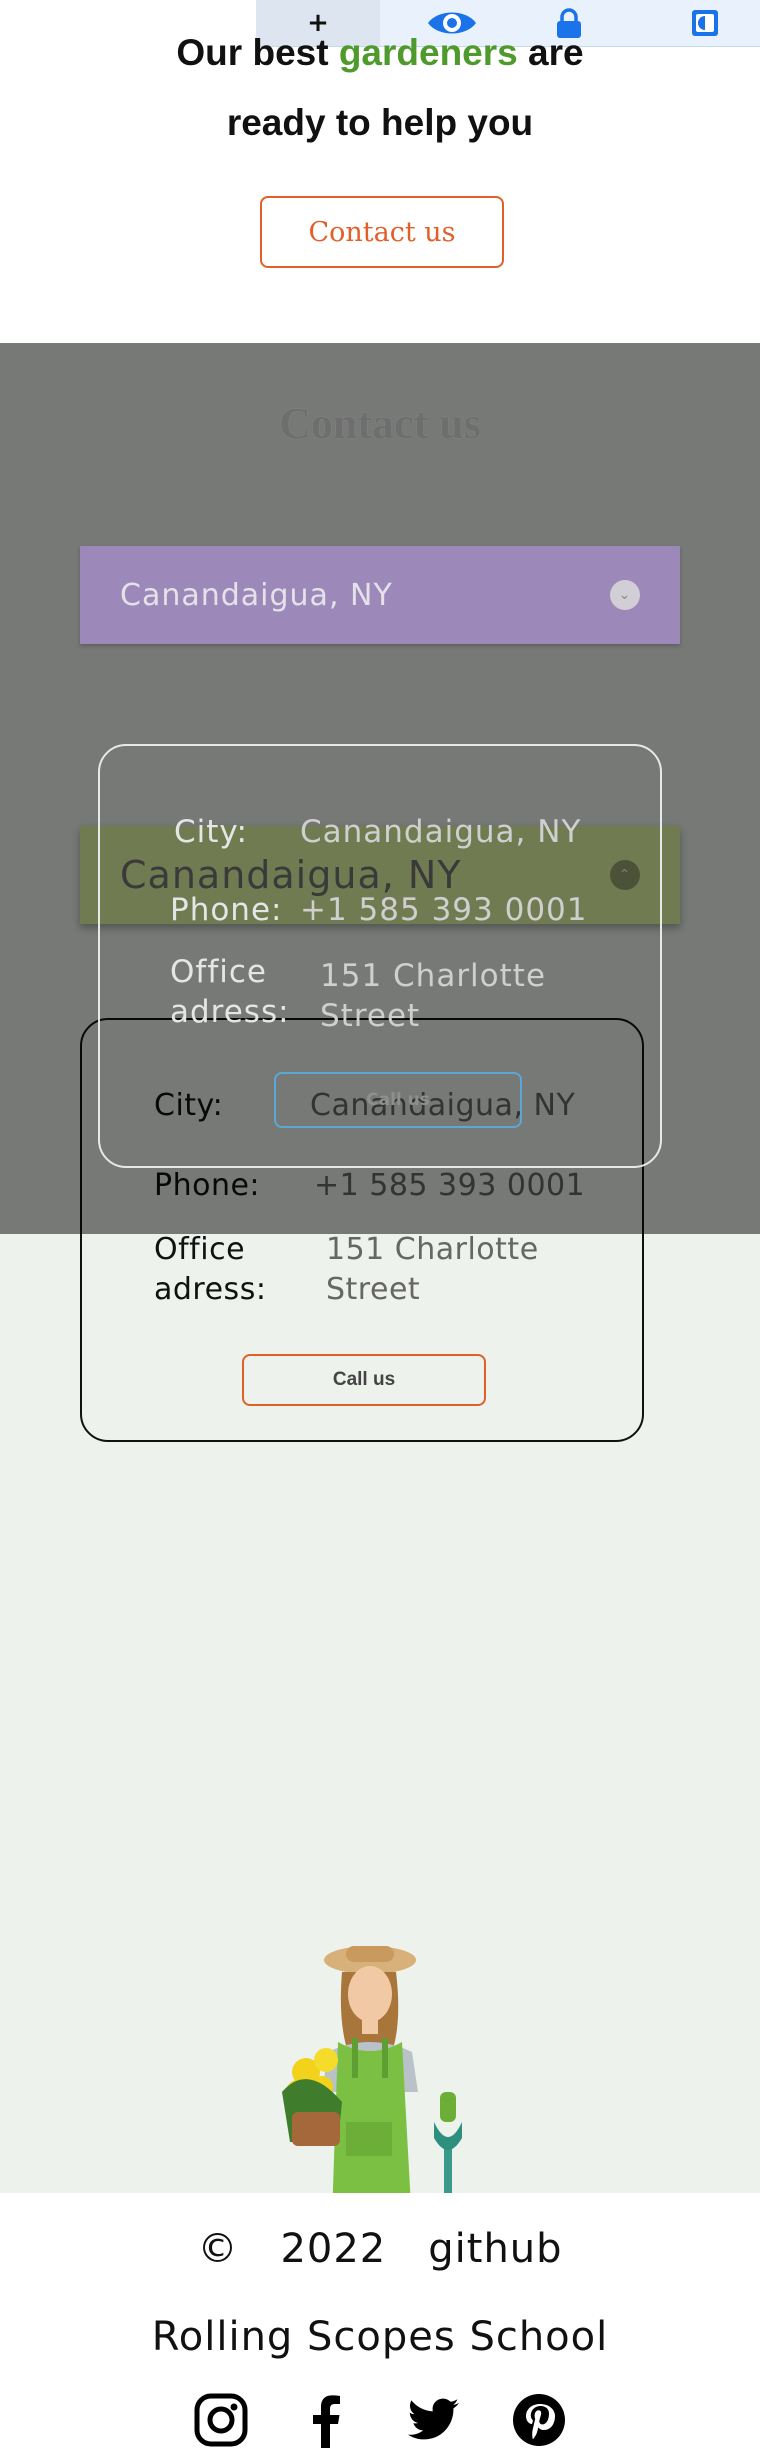  Describe the element at coordinates (230, 1012) in the screenshot. I see `overlay-office-label-line2: adress:` at that location.